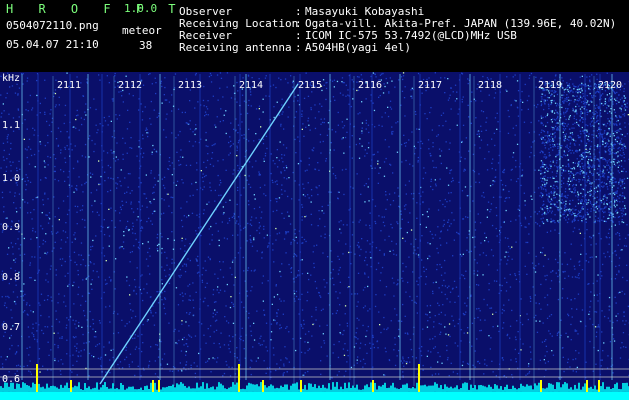  I want to click on receiver-value: ICOM IC-575 53.7492(@LCD)MHz USB, so click(411, 35).